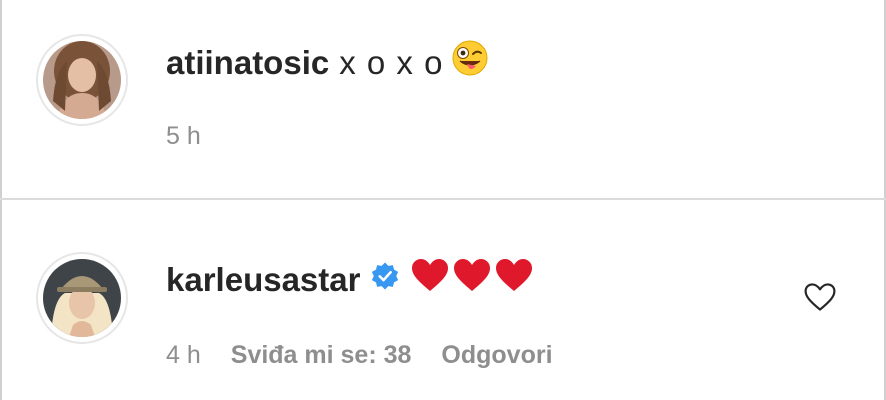 The image size is (886, 400). I want to click on hearts-group, so click(473, 279).